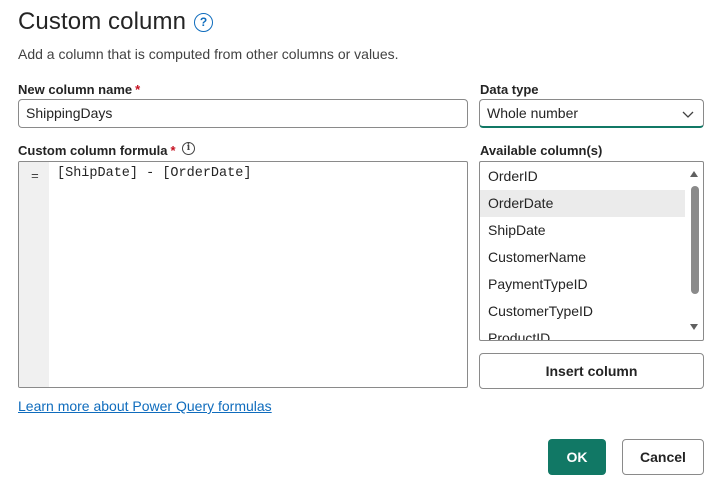 This screenshot has width=719, height=498. Describe the element at coordinates (34, 274) in the screenshot. I see `formula-gutter` at that location.